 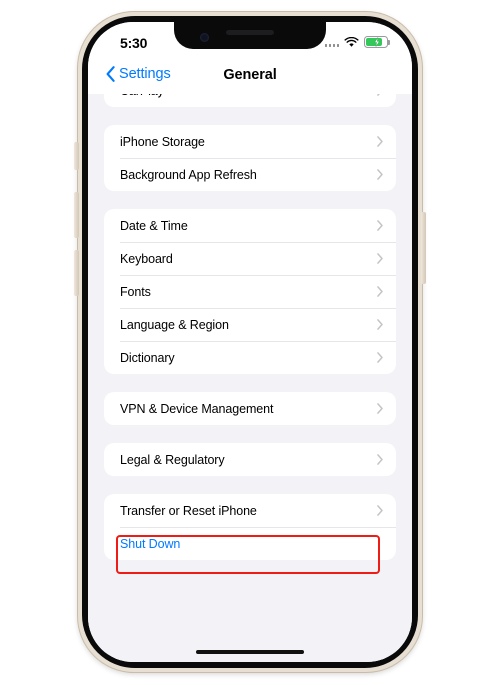 I want to click on list-item: iPhone Storage, so click(x=250, y=141).